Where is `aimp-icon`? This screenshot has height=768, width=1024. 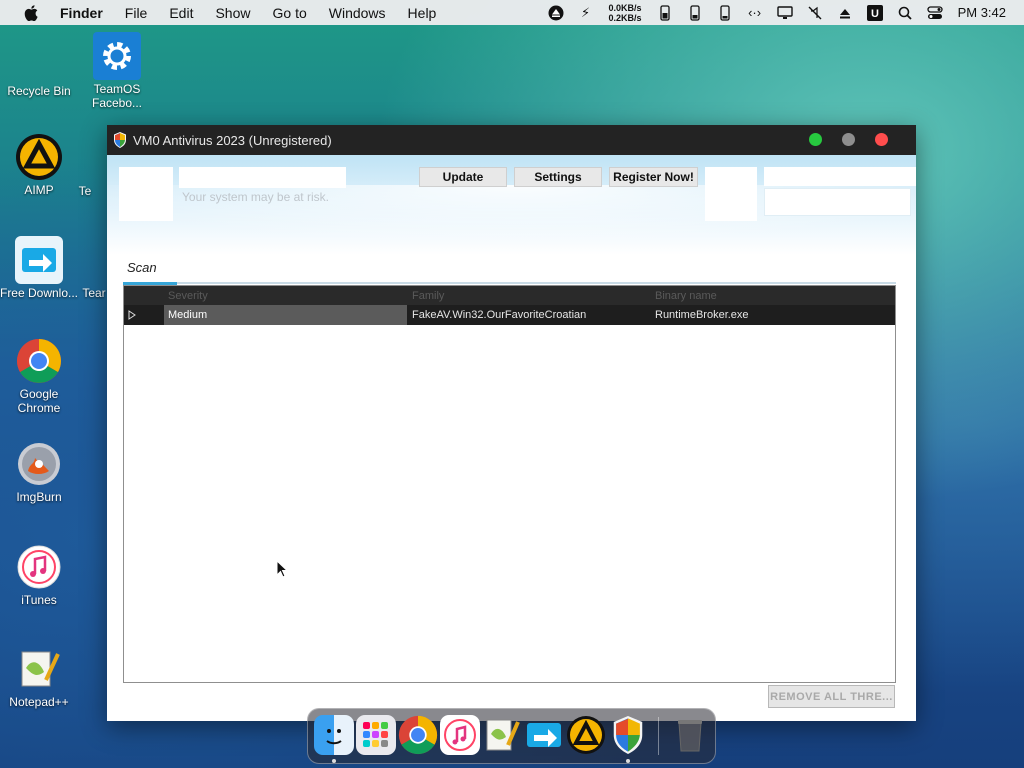
aimp-icon is located at coordinates (39, 157).